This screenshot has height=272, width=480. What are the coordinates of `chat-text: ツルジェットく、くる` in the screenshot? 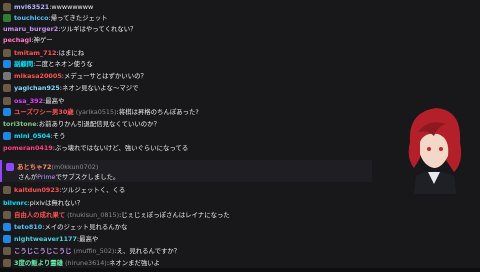 It's located at (93, 190).